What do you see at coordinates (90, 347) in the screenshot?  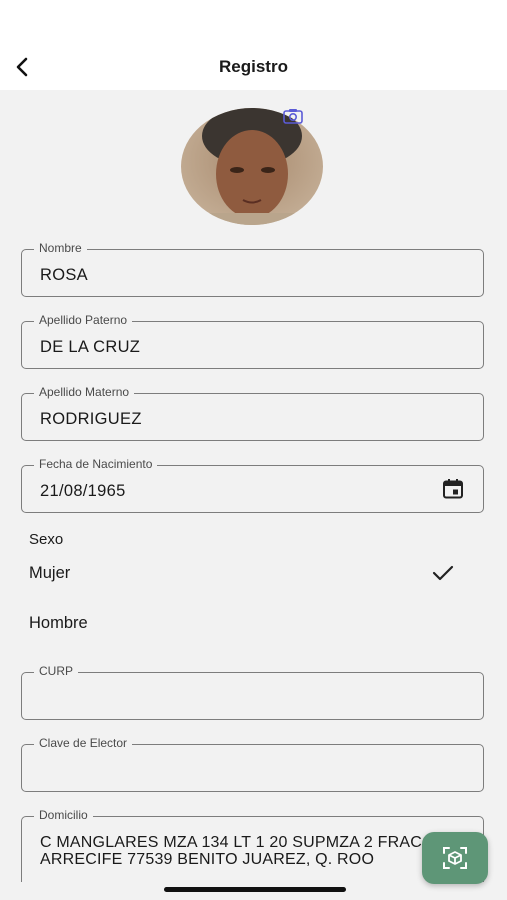 I see `apellido-paterno-value: DE LA CRUZ` at bounding box center [90, 347].